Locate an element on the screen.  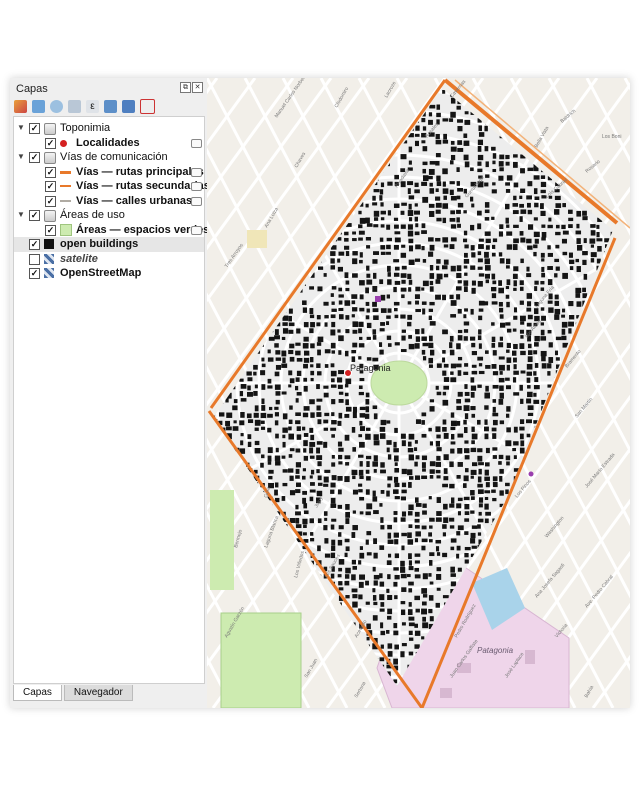
layer-row-satelite: satelite is located at coordinates (109, 259).